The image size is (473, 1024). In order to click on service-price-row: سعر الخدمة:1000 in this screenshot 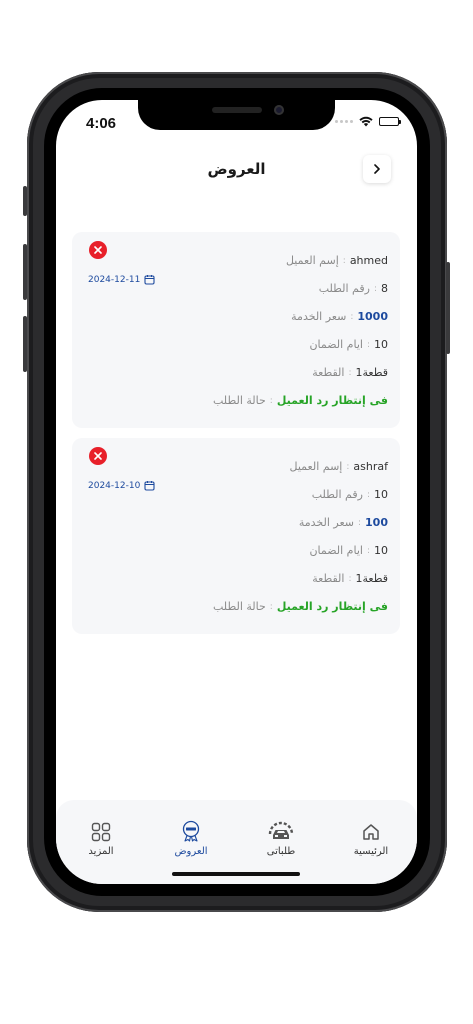, I will do `click(339, 316)`.